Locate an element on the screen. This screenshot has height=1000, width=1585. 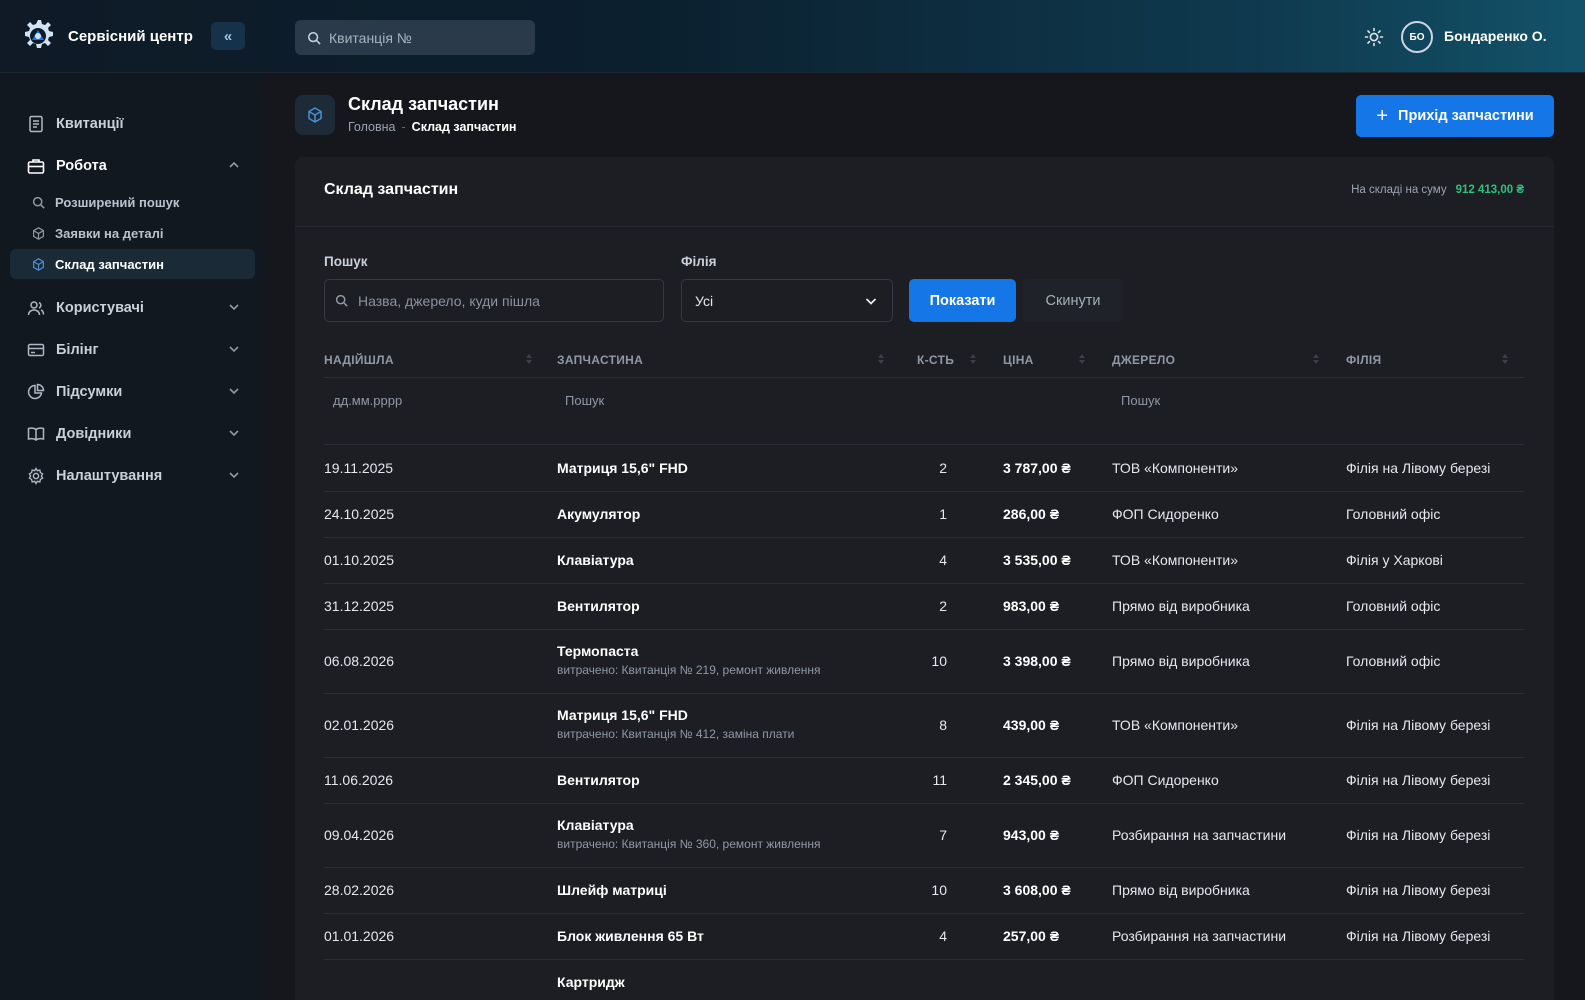
cell-part: Акумулятор is located at coordinates (599, 514).